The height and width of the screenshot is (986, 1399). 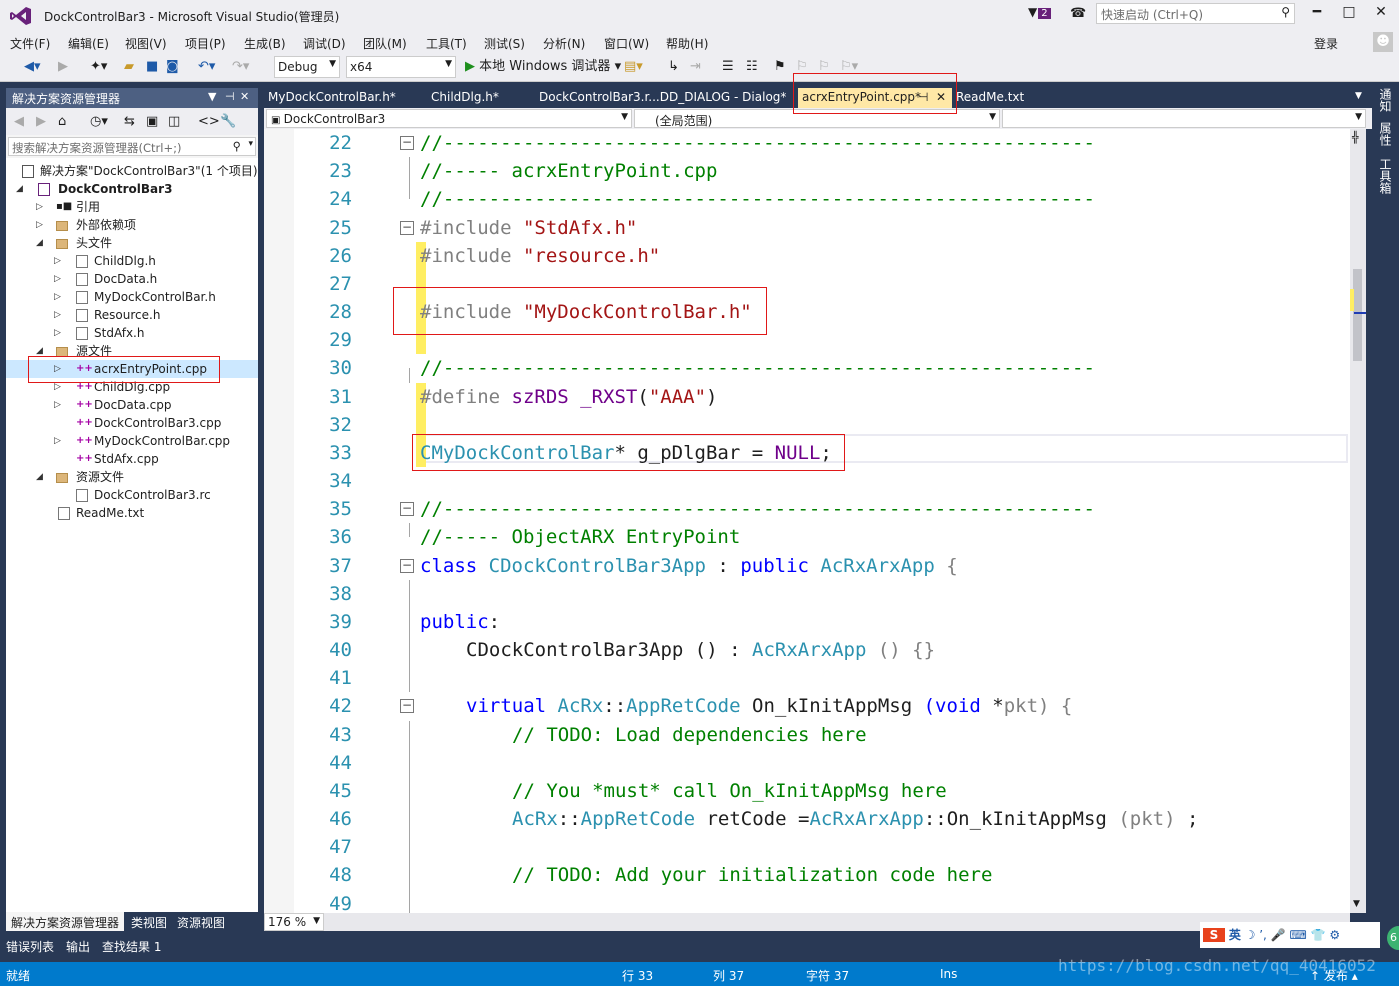 What do you see at coordinates (132, 495) in the screenshot?
I see `tree-item-dockcontrolbar3-rc: DockControlBar3.rc` at bounding box center [132, 495].